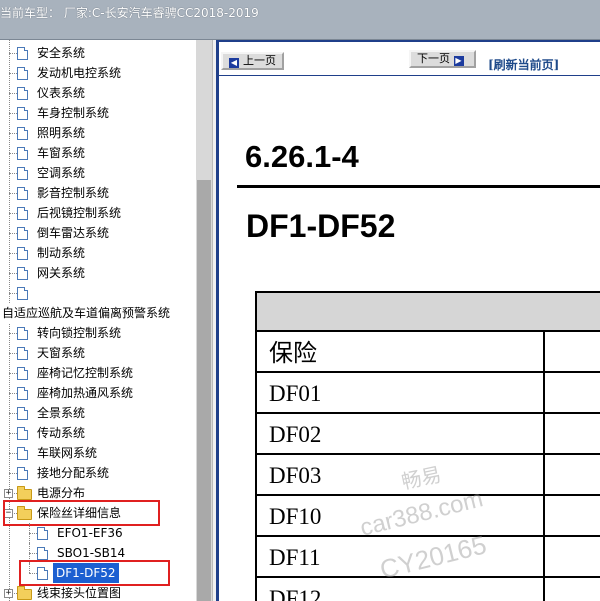 The height and width of the screenshot is (601, 600). Describe the element at coordinates (73, 473) in the screenshot. I see `tree-item-label: 接地分配系统` at that location.